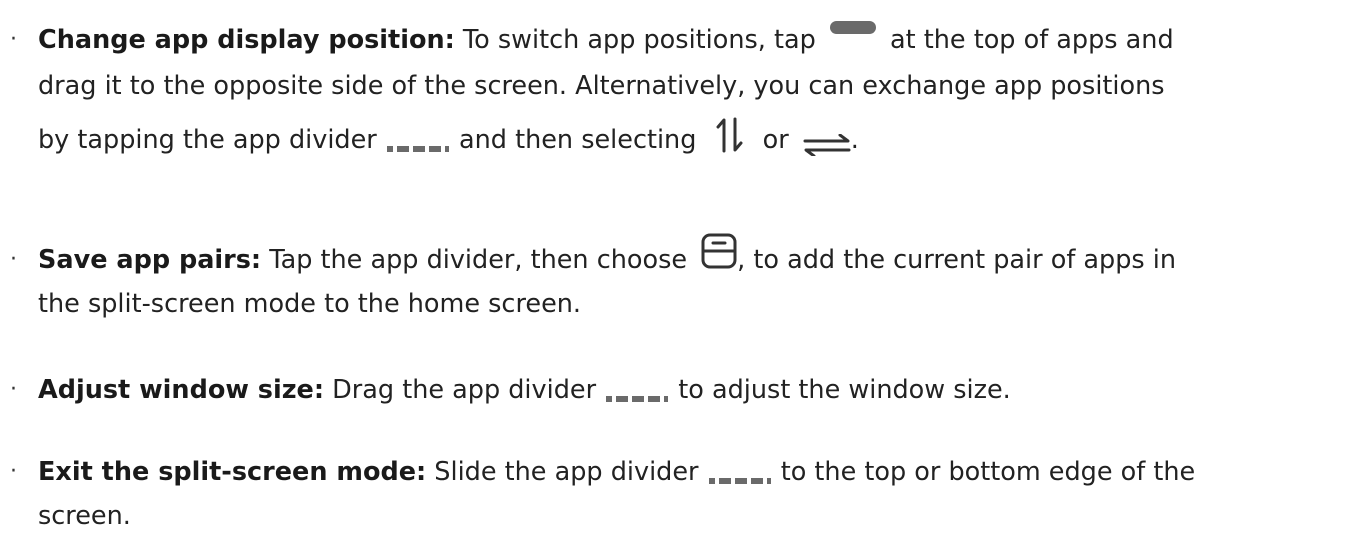  I want to click on item-body-text: and then selecting, so click(577, 140).